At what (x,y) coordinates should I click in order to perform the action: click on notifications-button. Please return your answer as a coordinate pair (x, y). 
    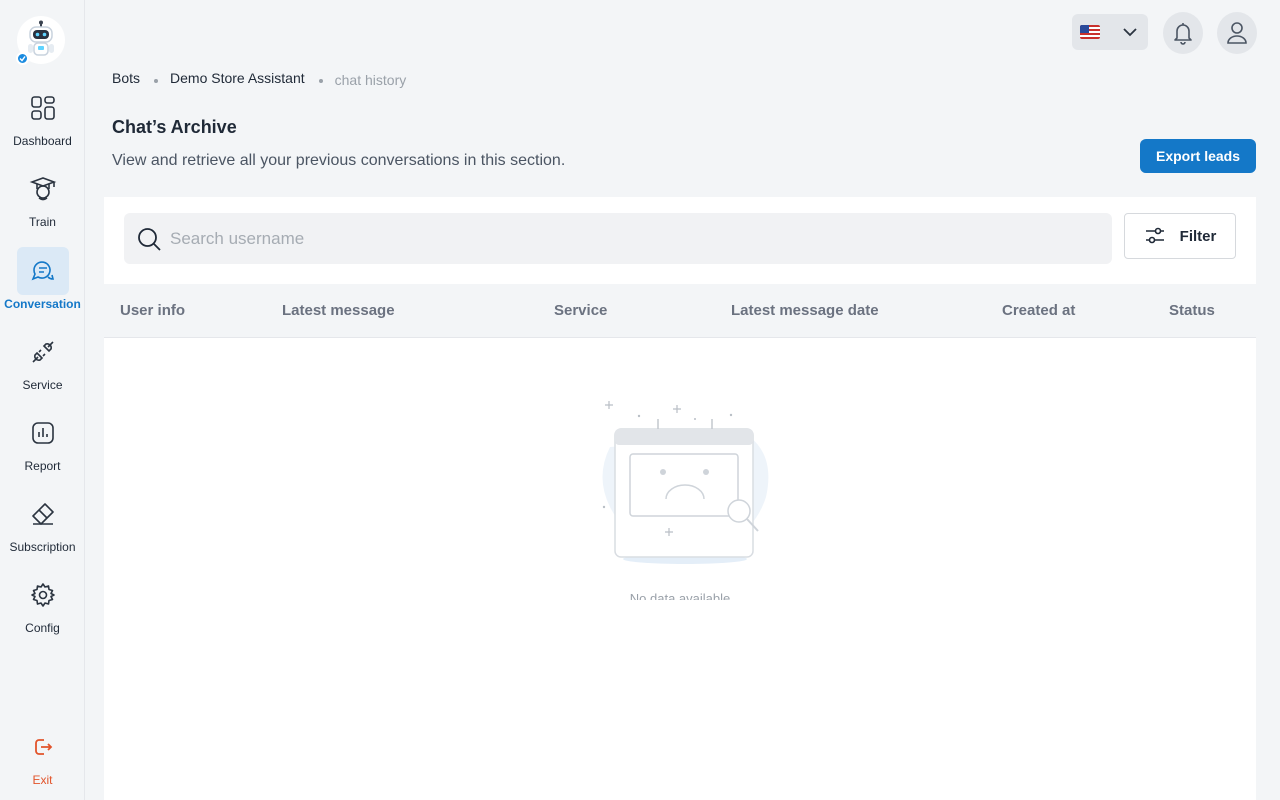
    Looking at the image, I should click on (1183, 33).